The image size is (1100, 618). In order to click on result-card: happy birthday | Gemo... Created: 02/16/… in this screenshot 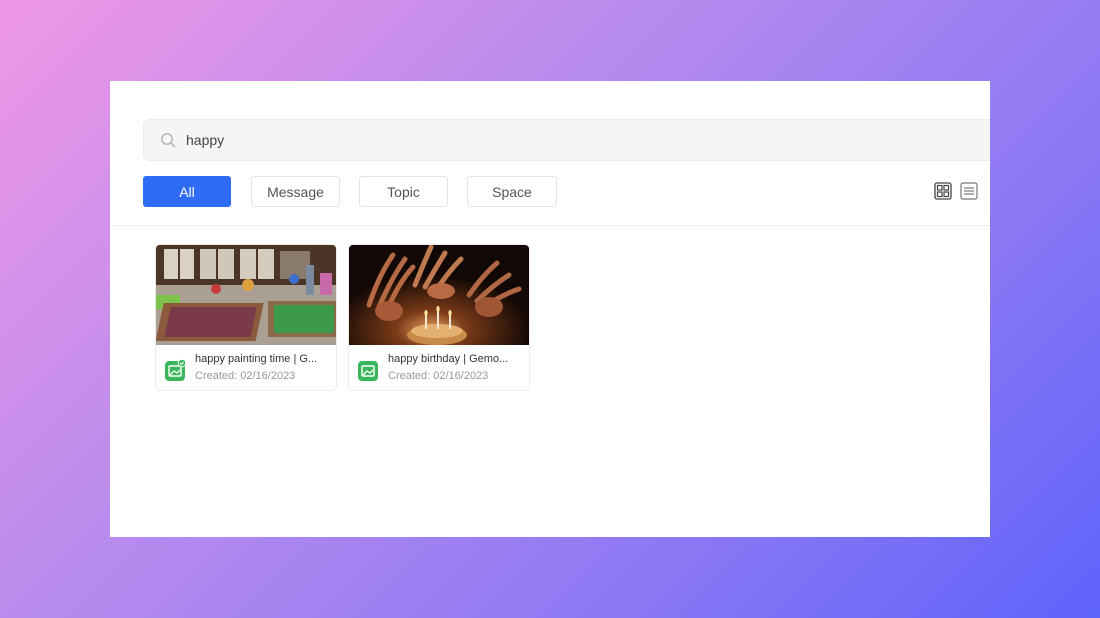, I will do `click(439, 317)`.